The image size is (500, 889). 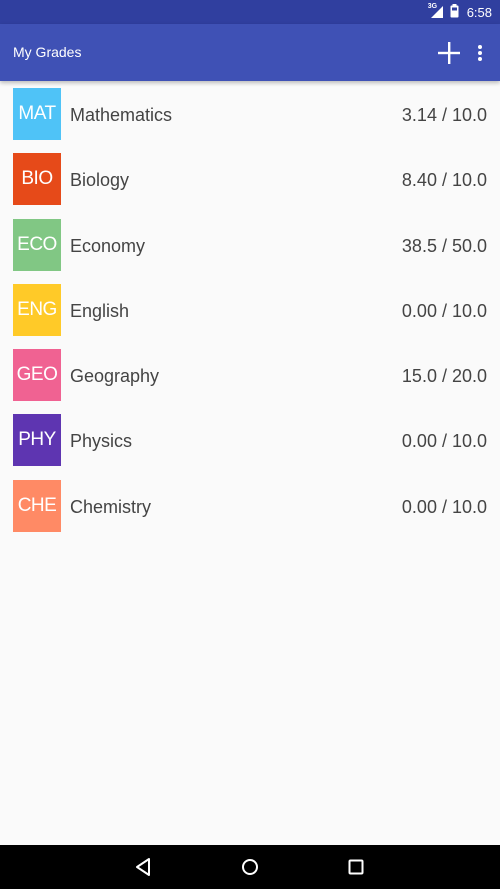 I want to click on recents-icon, so click(x=356, y=867).